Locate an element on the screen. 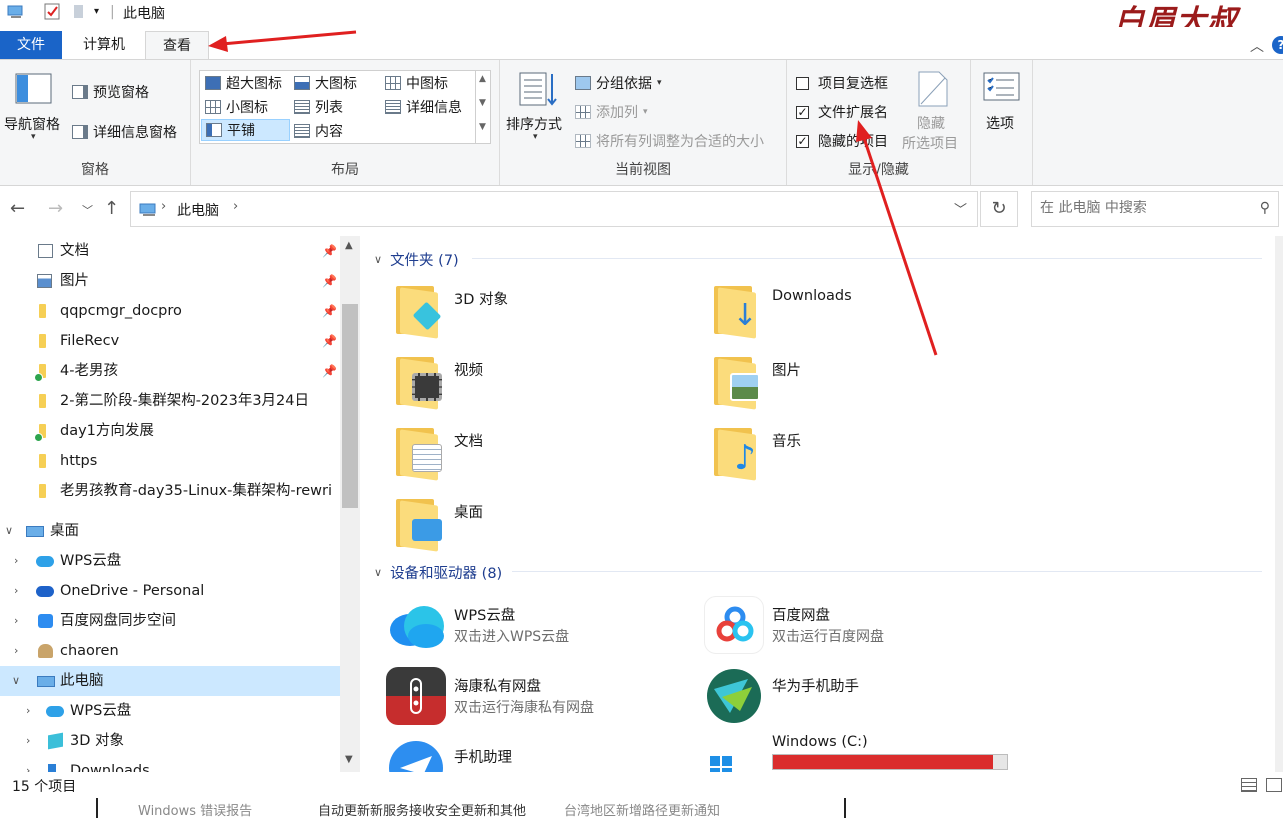 This screenshot has height=818, width=1283. nav-item-this-pc: ∨ 此电脑 is located at coordinates (170, 681).